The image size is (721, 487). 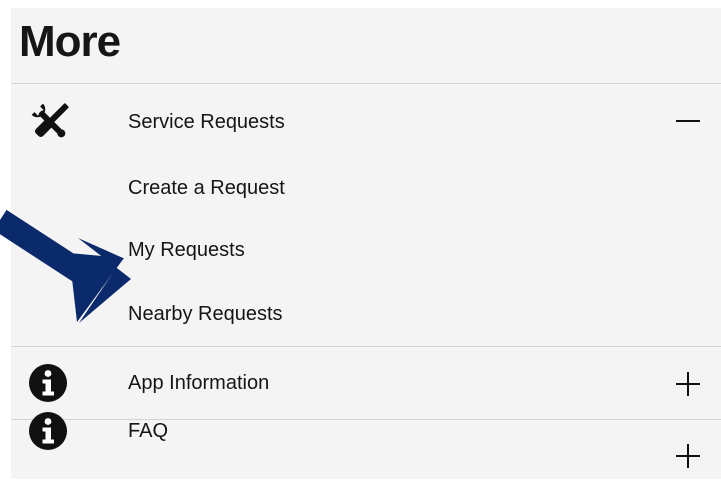 What do you see at coordinates (65, 266) in the screenshot?
I see `pointer-arrow-icon` at bounding box center [65, 266].